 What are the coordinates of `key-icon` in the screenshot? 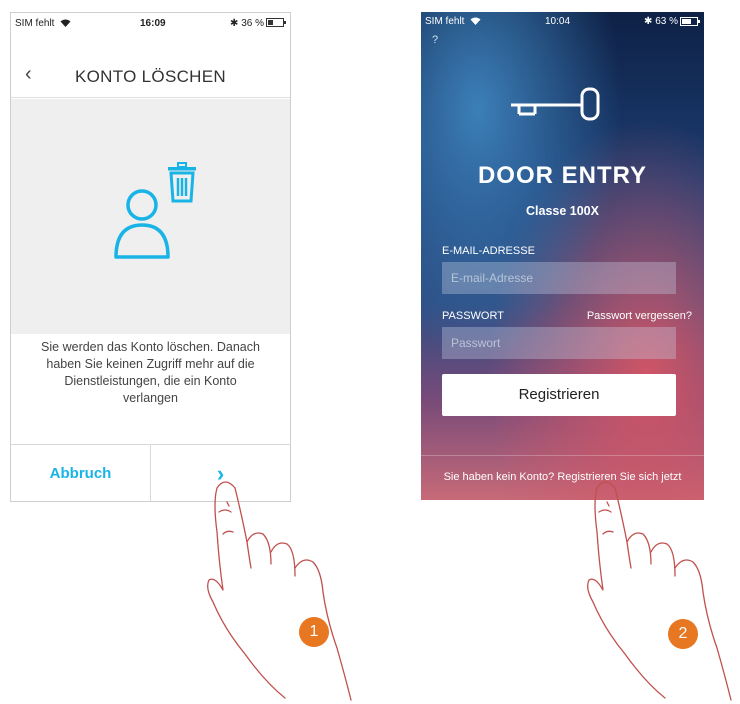 It's located at (555, 104).